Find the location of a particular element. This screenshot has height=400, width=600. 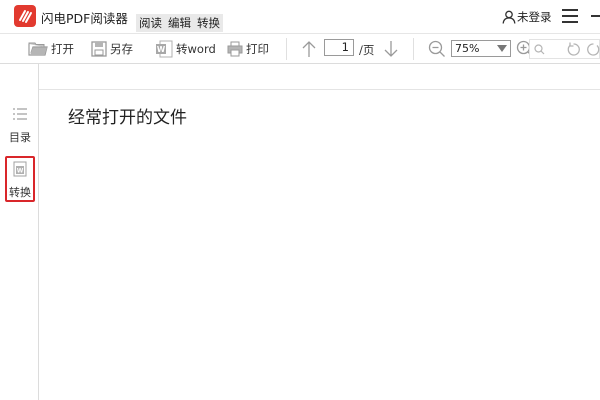

print-button: 打印 is located at coordinates (248, 49).